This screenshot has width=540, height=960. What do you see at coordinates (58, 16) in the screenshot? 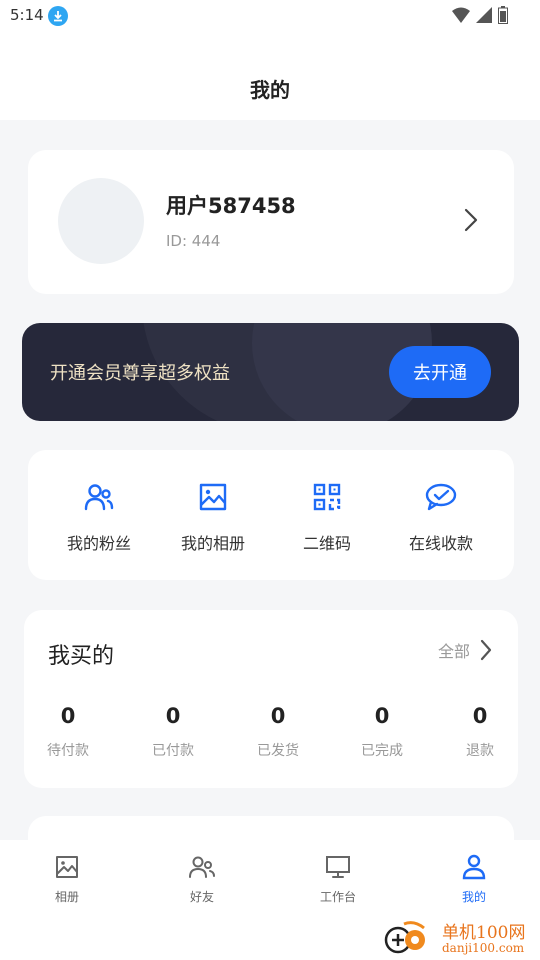
I see `download-icon` at bounding box center [58, 16].